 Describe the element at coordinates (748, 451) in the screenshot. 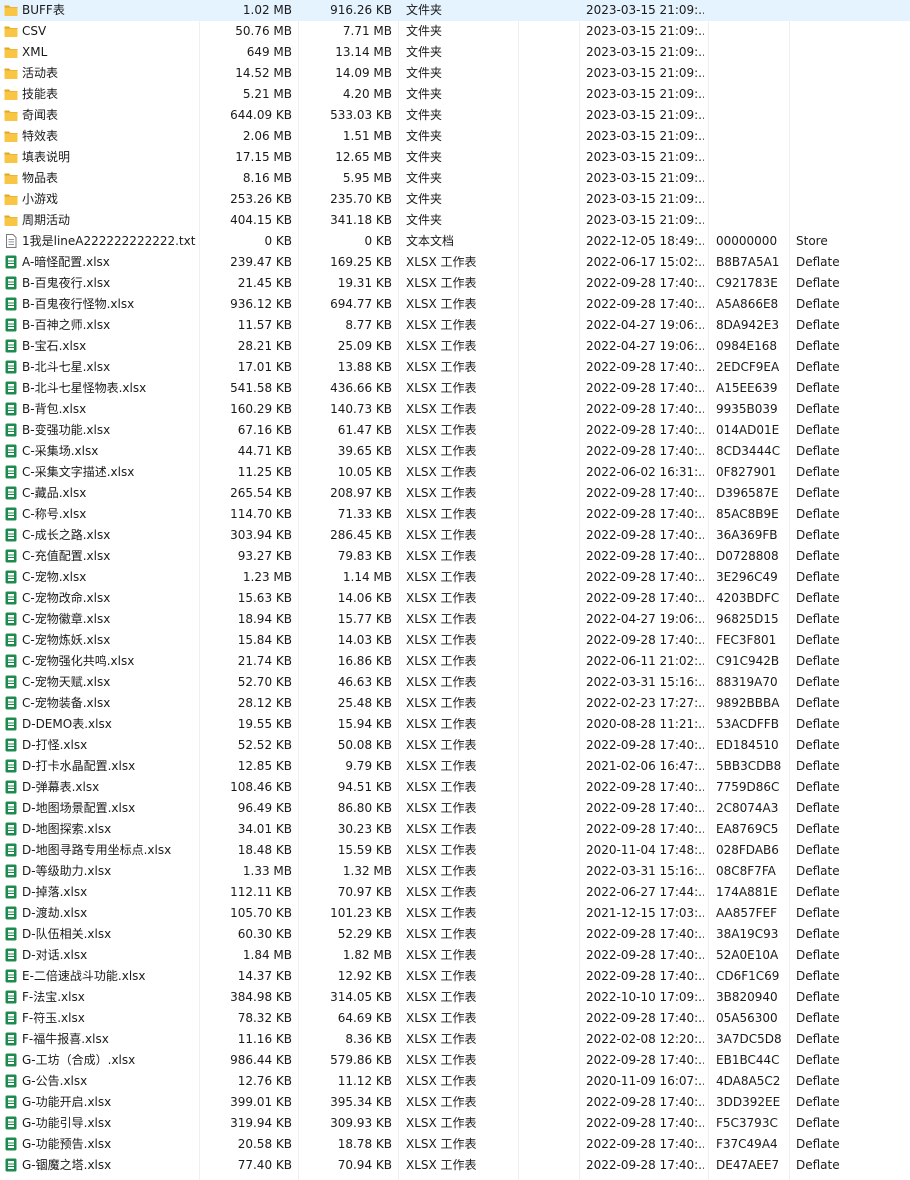

I see `crc-value: 8CD3444C` at that location.